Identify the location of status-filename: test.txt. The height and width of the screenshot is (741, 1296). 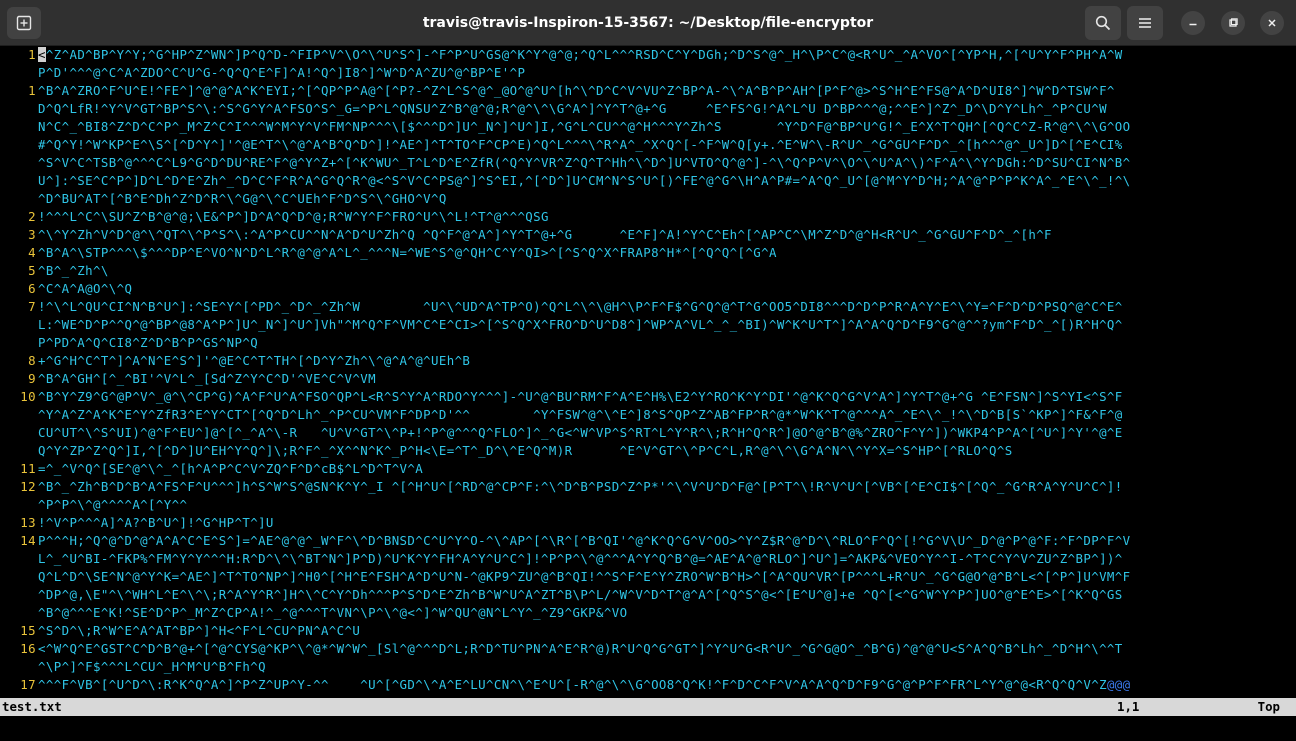
(32, 706).